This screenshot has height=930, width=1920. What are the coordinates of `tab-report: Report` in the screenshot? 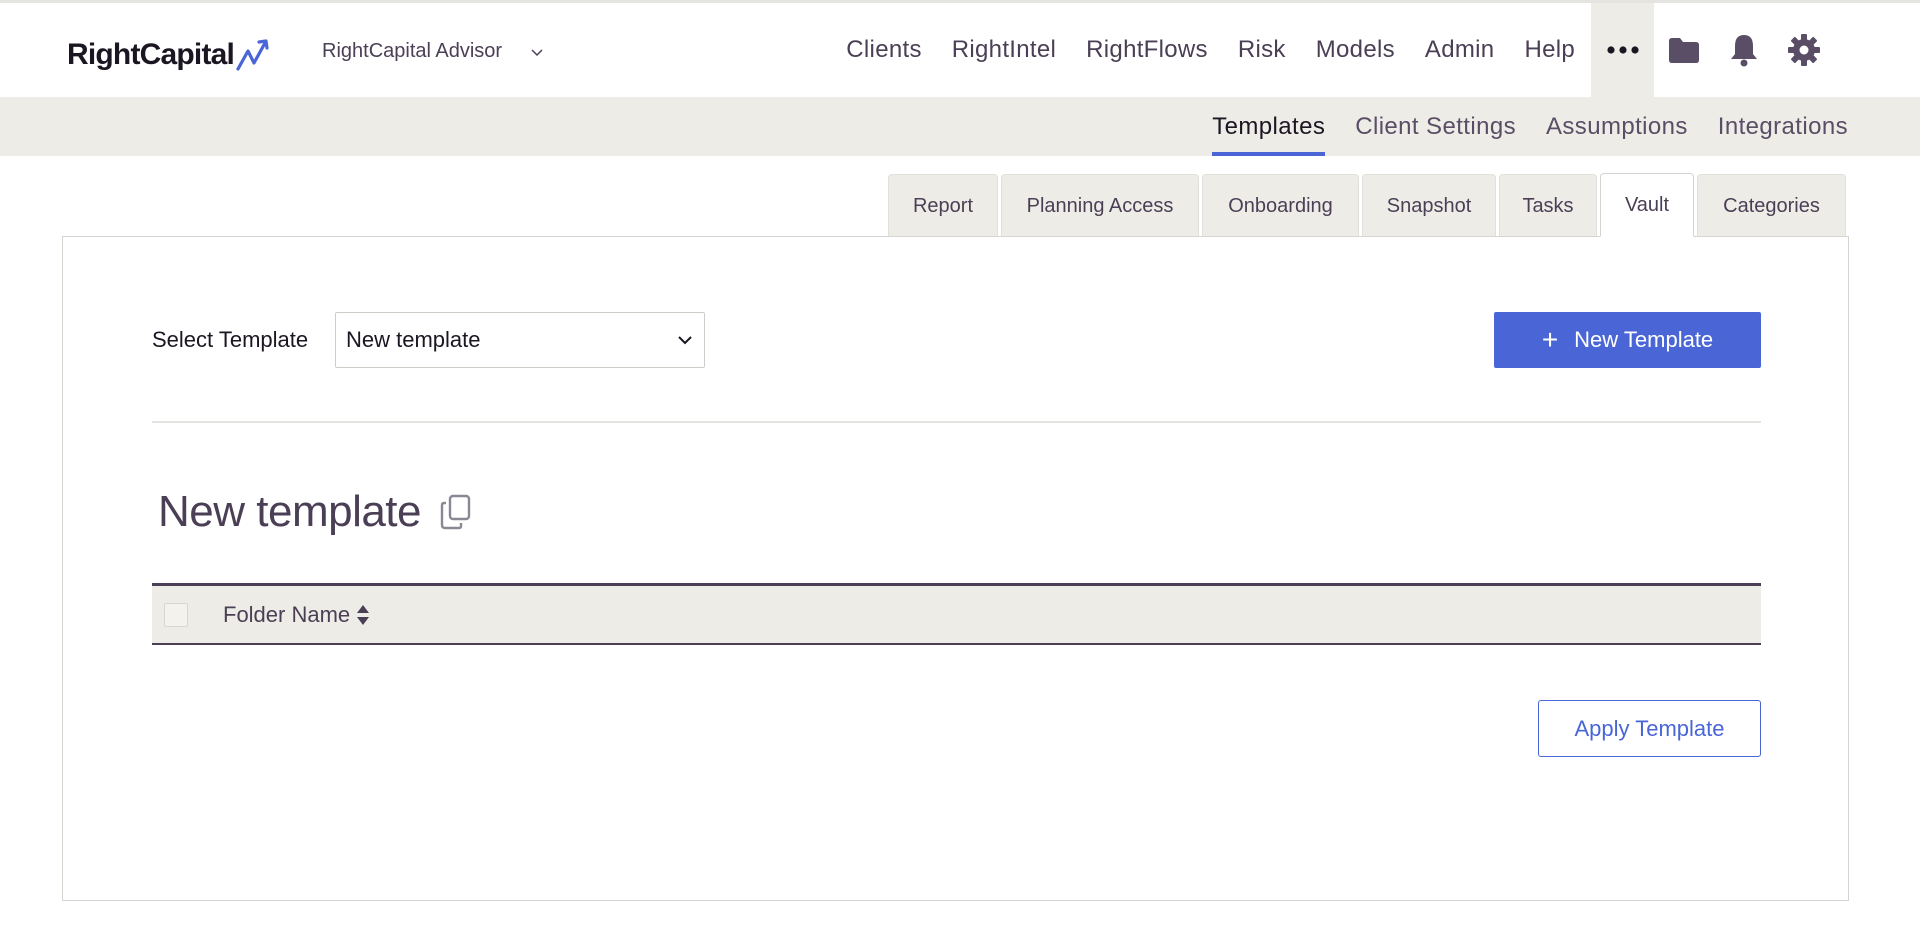 It's located at (943, 205).